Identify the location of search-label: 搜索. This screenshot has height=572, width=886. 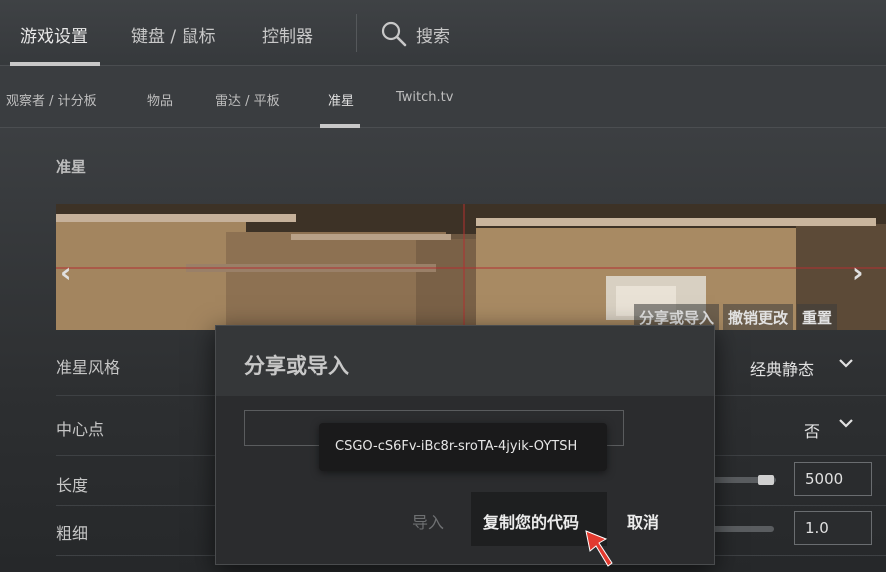
(433, 34).